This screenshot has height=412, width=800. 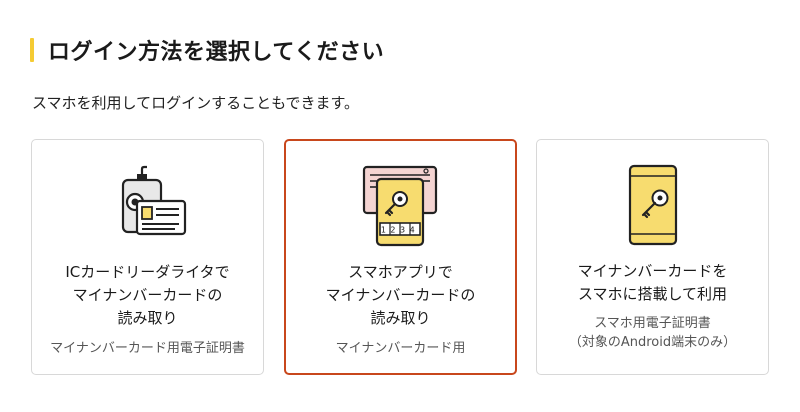 I want to click on card-title: スマホアプリで マイナンバーカードの 読み取り, so click(x=400, y=295).